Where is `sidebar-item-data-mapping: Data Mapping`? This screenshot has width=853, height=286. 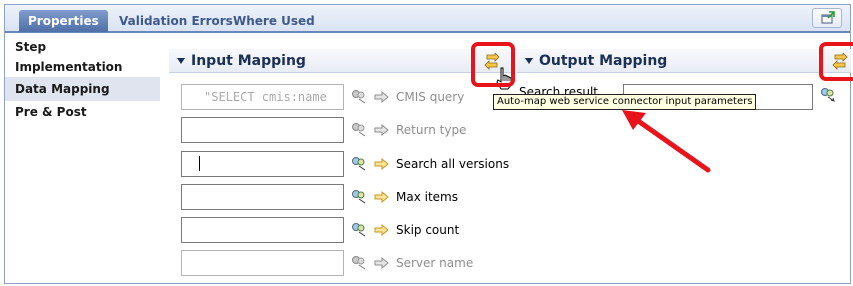 sidebar-item-data-mapping: Data Mapping is located at coordinates (82, 89).